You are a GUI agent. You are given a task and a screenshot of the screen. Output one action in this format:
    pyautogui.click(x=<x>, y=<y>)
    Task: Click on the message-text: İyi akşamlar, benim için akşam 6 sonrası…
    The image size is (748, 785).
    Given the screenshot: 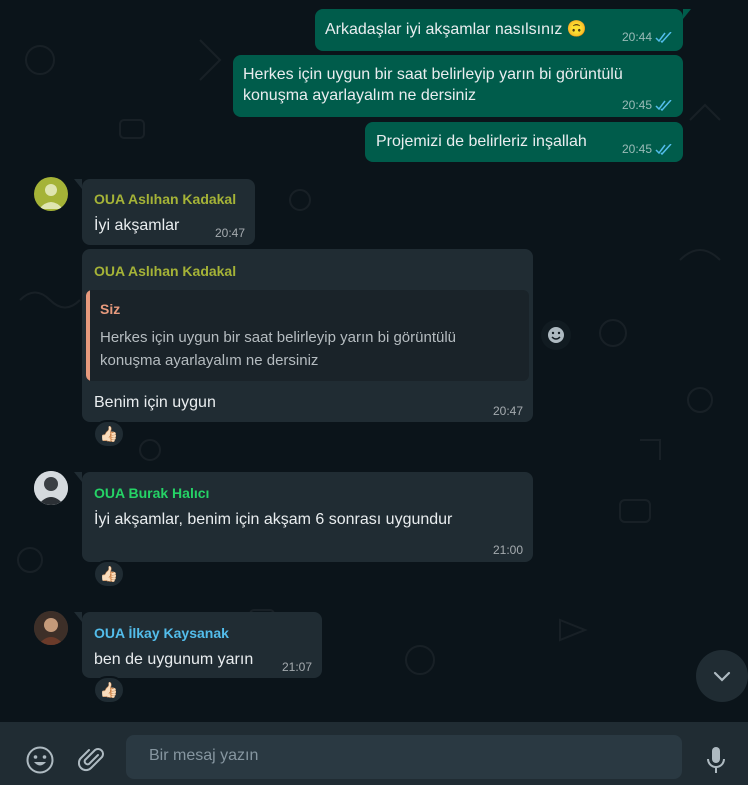 What is the action you would take?
    pyautogui.click(x=273, y=519)
    